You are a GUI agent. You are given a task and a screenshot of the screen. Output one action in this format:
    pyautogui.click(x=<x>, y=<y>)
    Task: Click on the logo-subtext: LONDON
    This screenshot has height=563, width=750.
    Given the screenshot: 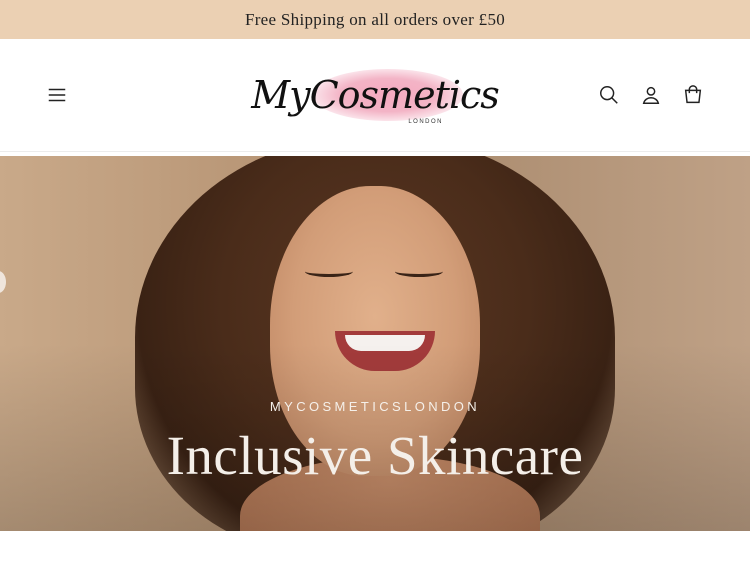 What is the action you would take?
    pyautogui.click(x=425, y=122)
    